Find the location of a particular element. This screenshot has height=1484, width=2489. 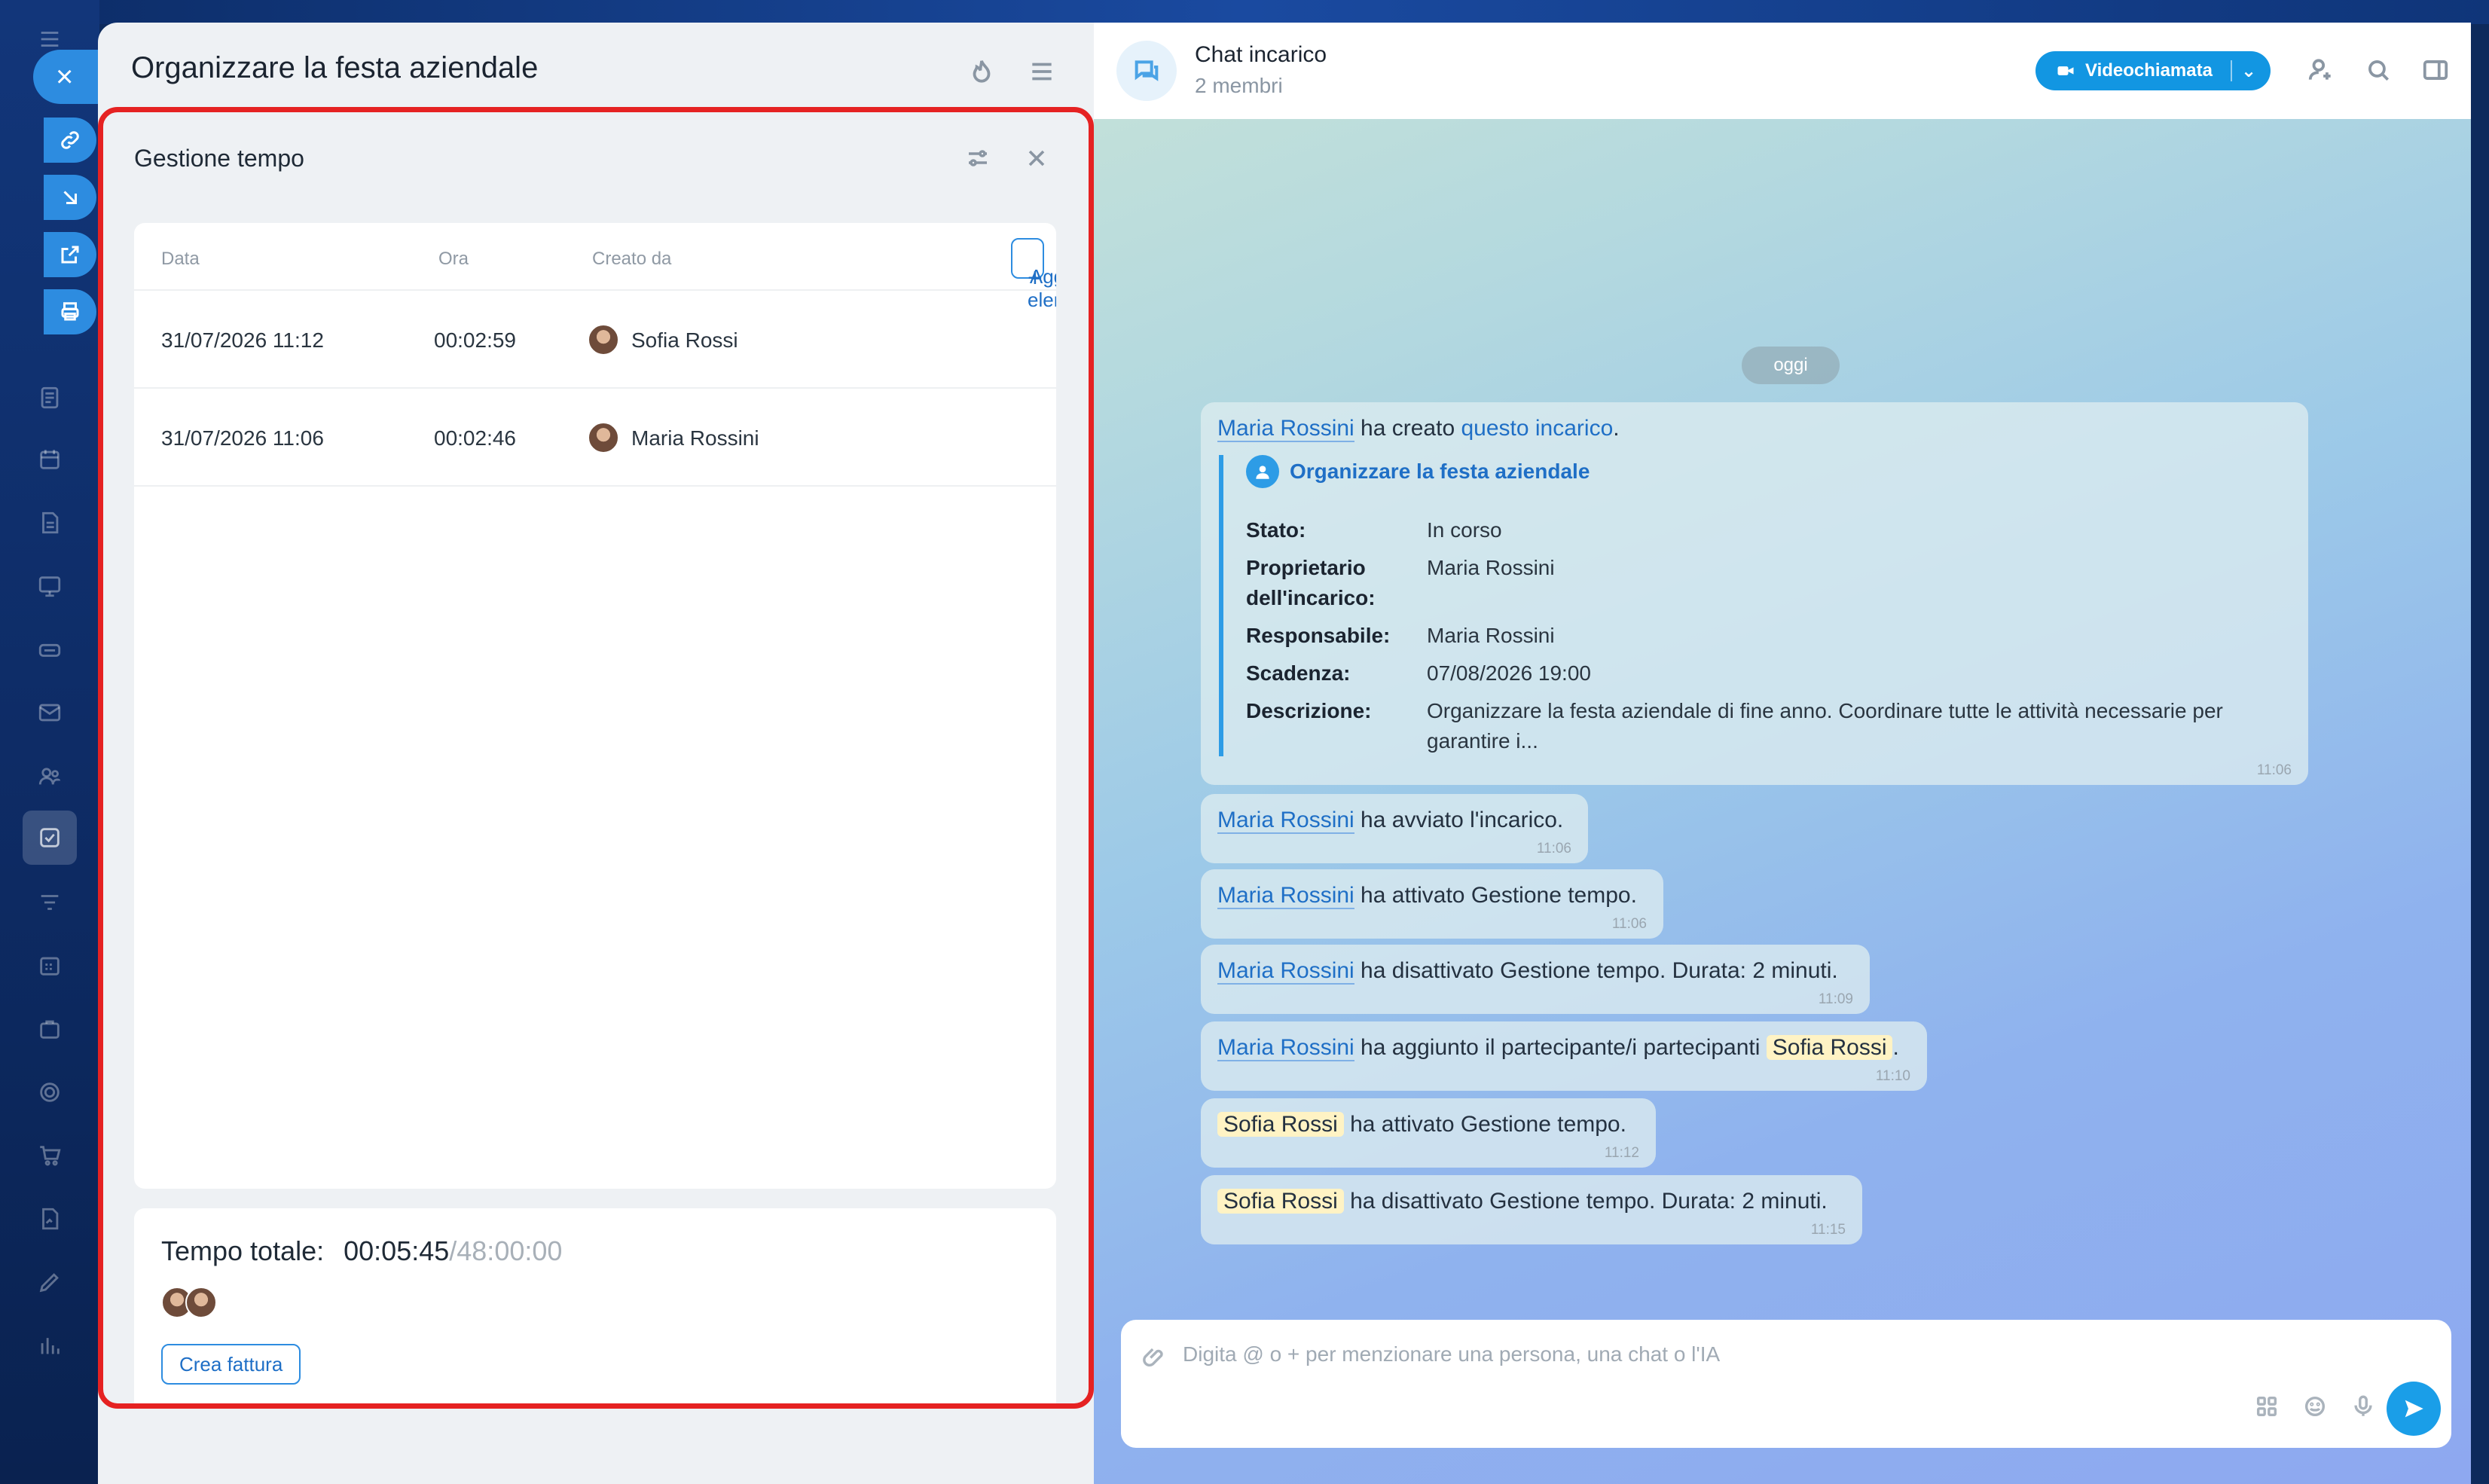

table-header: Data Ora Creato da + Aggiungi elemento is located at coordinates (595, 267).